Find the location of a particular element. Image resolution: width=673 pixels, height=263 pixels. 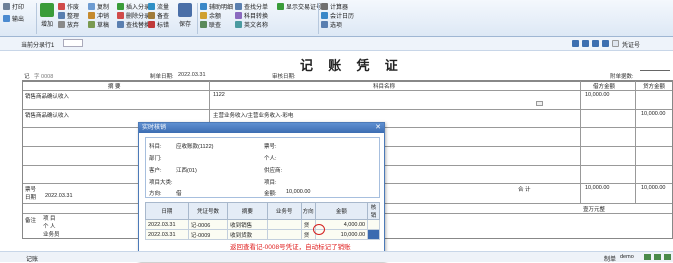

direction-value: 借 is located at coordinates (179, 194).